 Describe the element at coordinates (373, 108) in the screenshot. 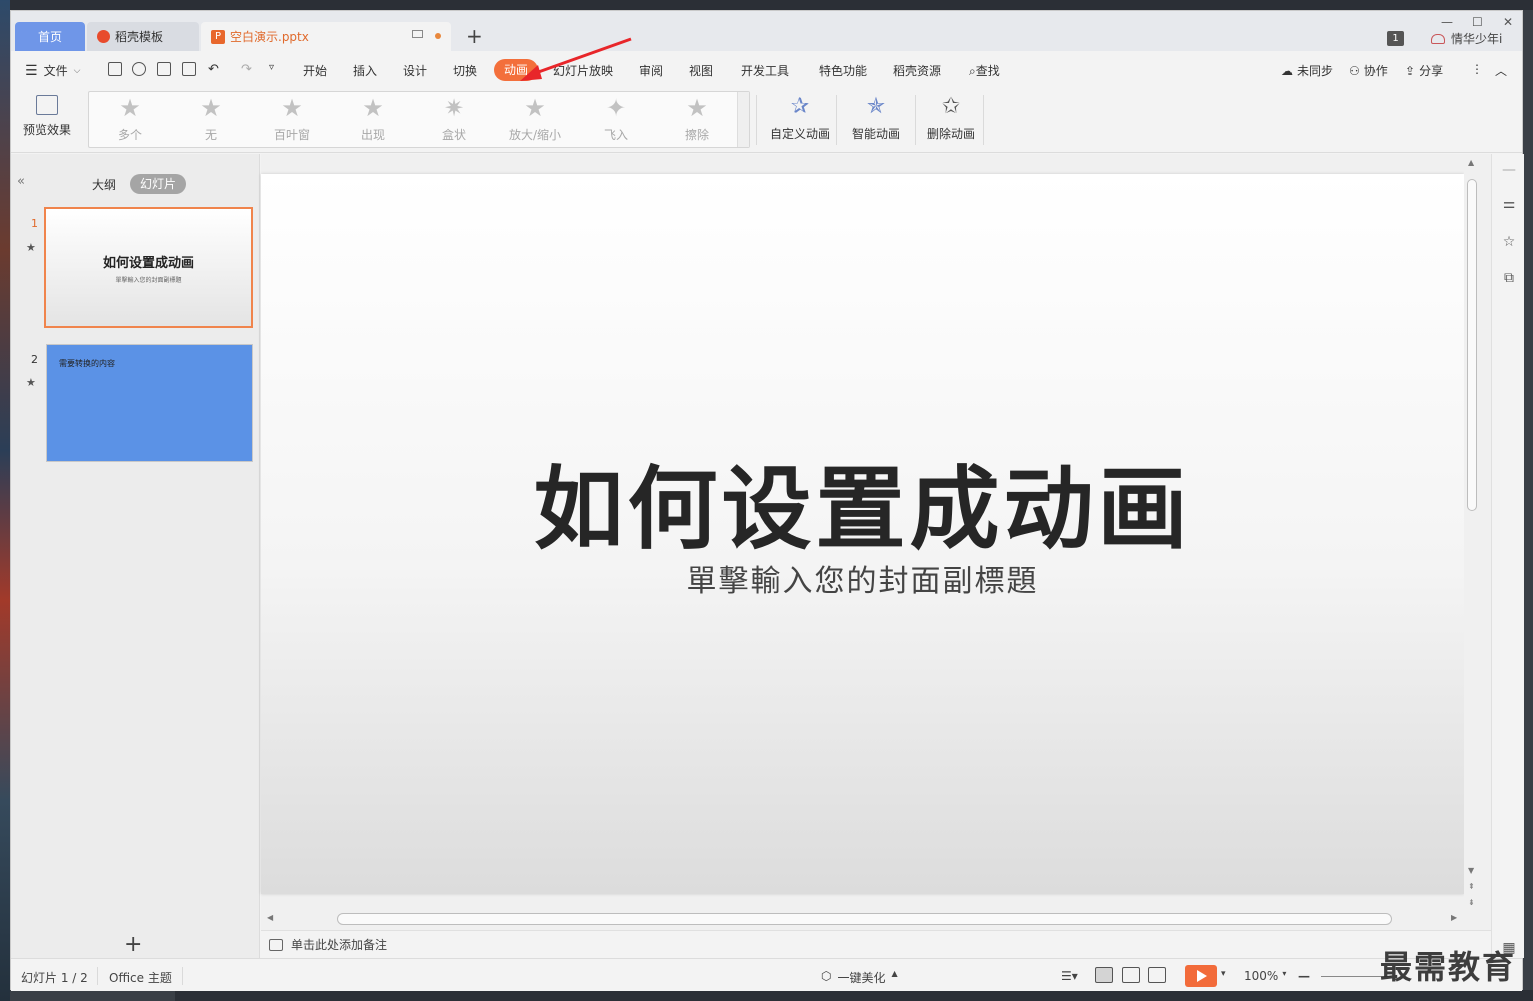

I see `appear-star-icon: ★` at that location.